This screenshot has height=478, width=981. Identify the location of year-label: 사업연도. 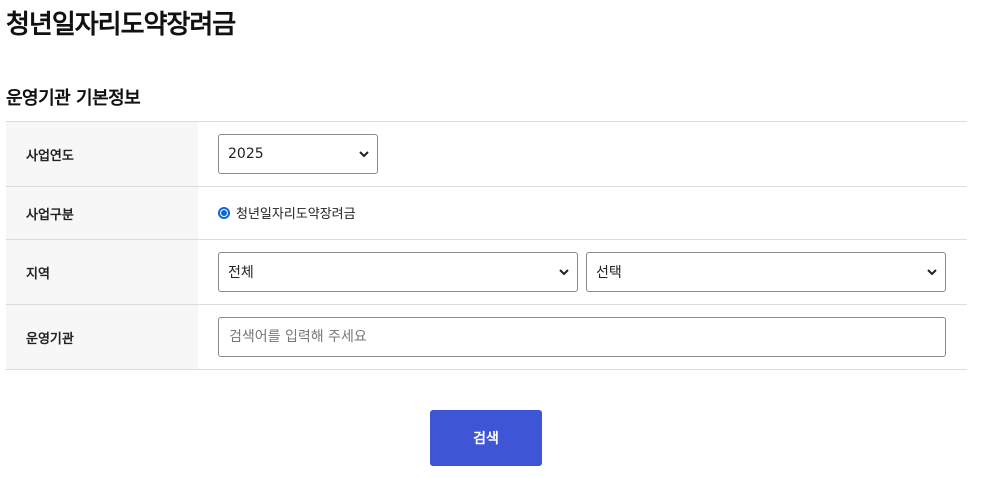
(102, 154).